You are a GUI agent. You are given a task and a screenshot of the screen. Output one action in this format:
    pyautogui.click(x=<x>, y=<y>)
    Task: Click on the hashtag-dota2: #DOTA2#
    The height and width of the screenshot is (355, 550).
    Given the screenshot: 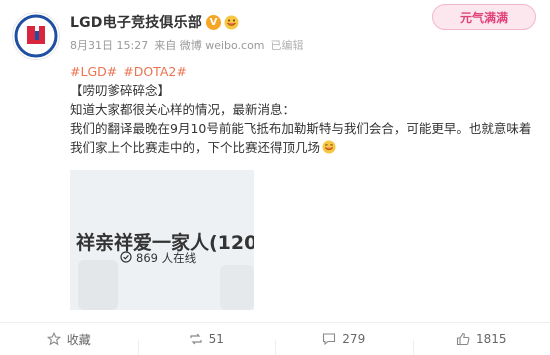 What is the action you would take?
    pyautogui.click(x=155, y=71)
    